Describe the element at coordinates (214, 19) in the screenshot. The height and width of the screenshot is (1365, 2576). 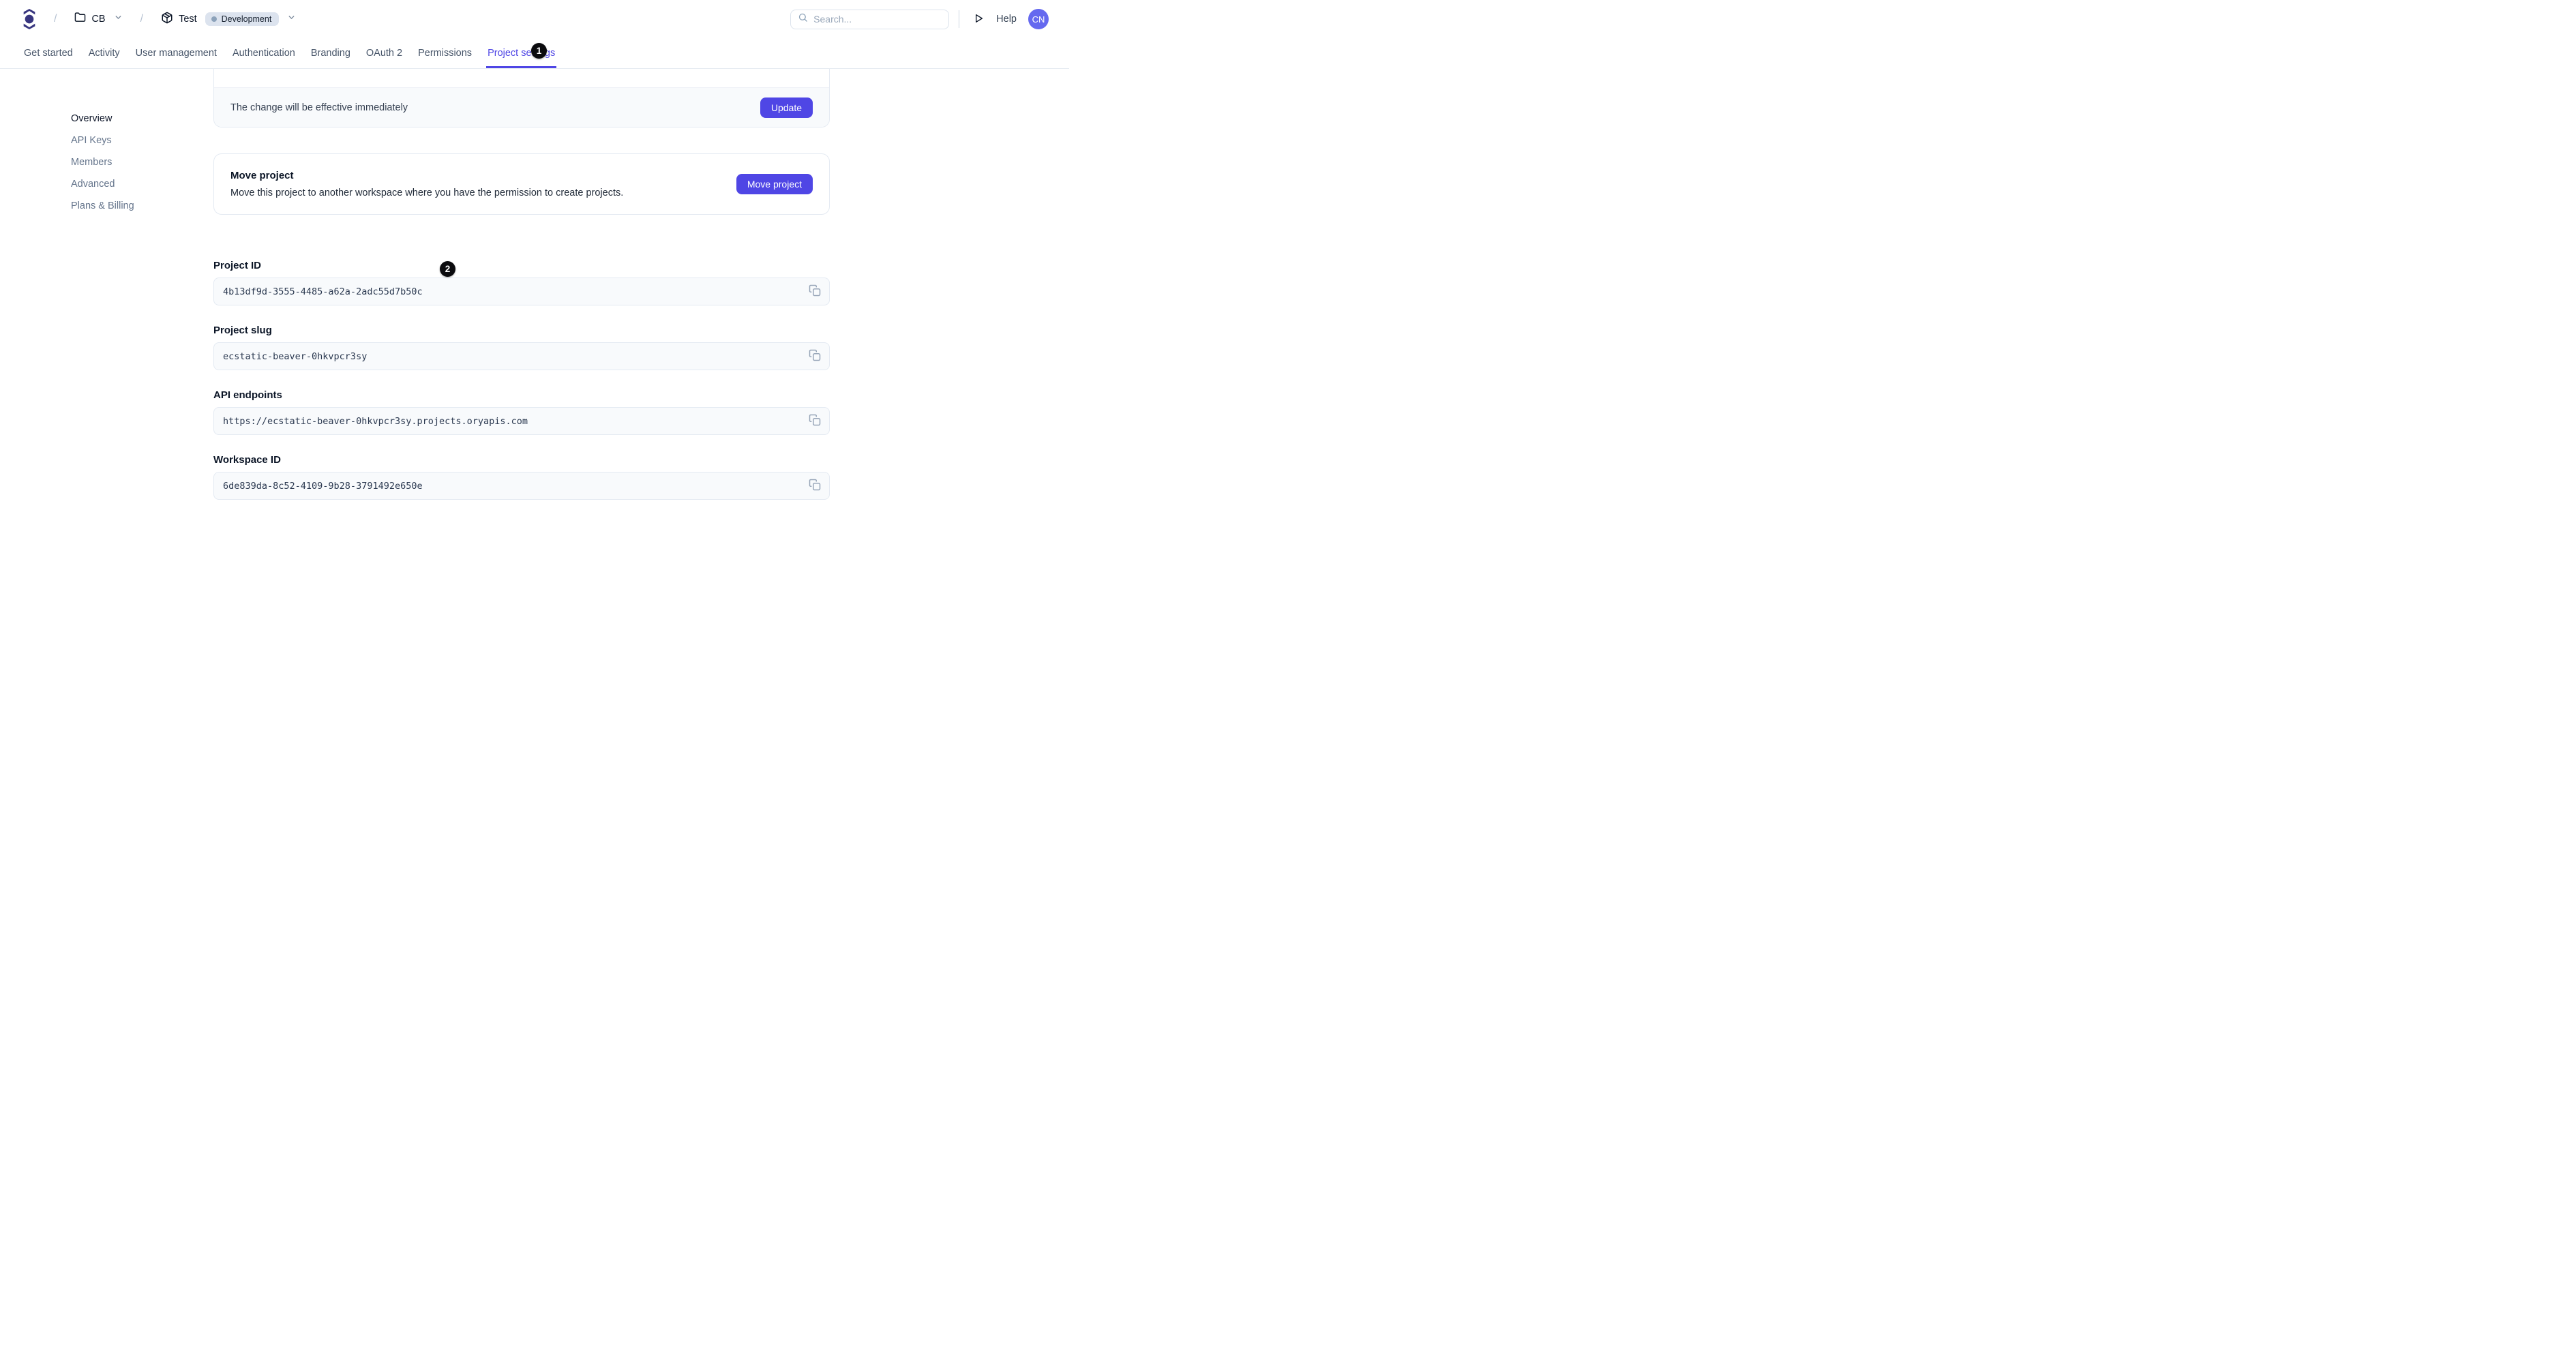
I see `environment-dot-icon` at that location.